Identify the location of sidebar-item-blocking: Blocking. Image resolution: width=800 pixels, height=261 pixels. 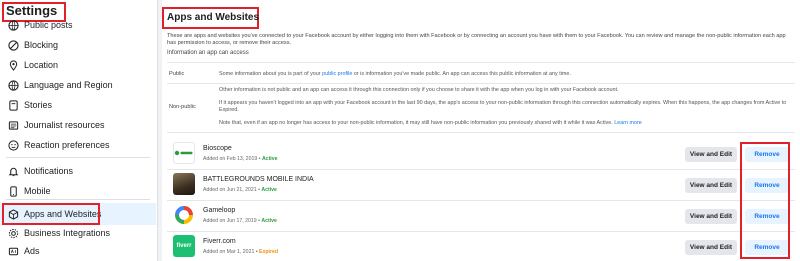
(78, 45).